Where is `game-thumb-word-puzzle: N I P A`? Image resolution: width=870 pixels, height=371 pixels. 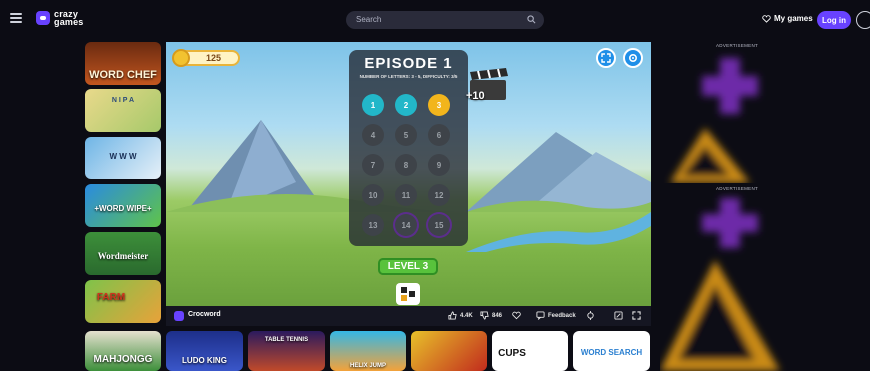 game-thumb-word-puzzle: N I P A is located at coordinates (123, 110).